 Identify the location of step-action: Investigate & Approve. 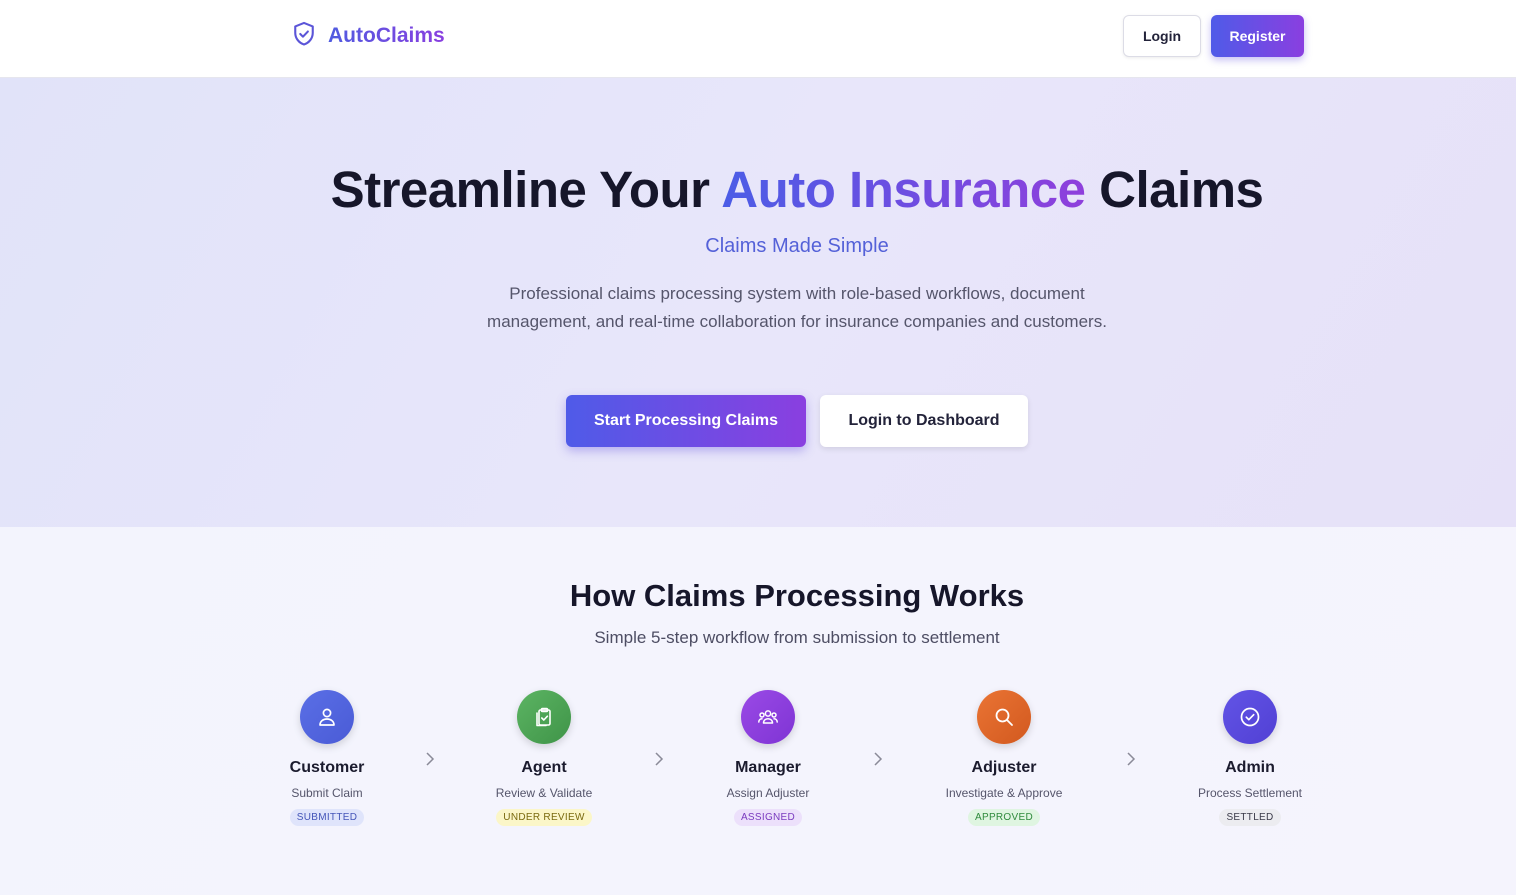
(1004, 793).